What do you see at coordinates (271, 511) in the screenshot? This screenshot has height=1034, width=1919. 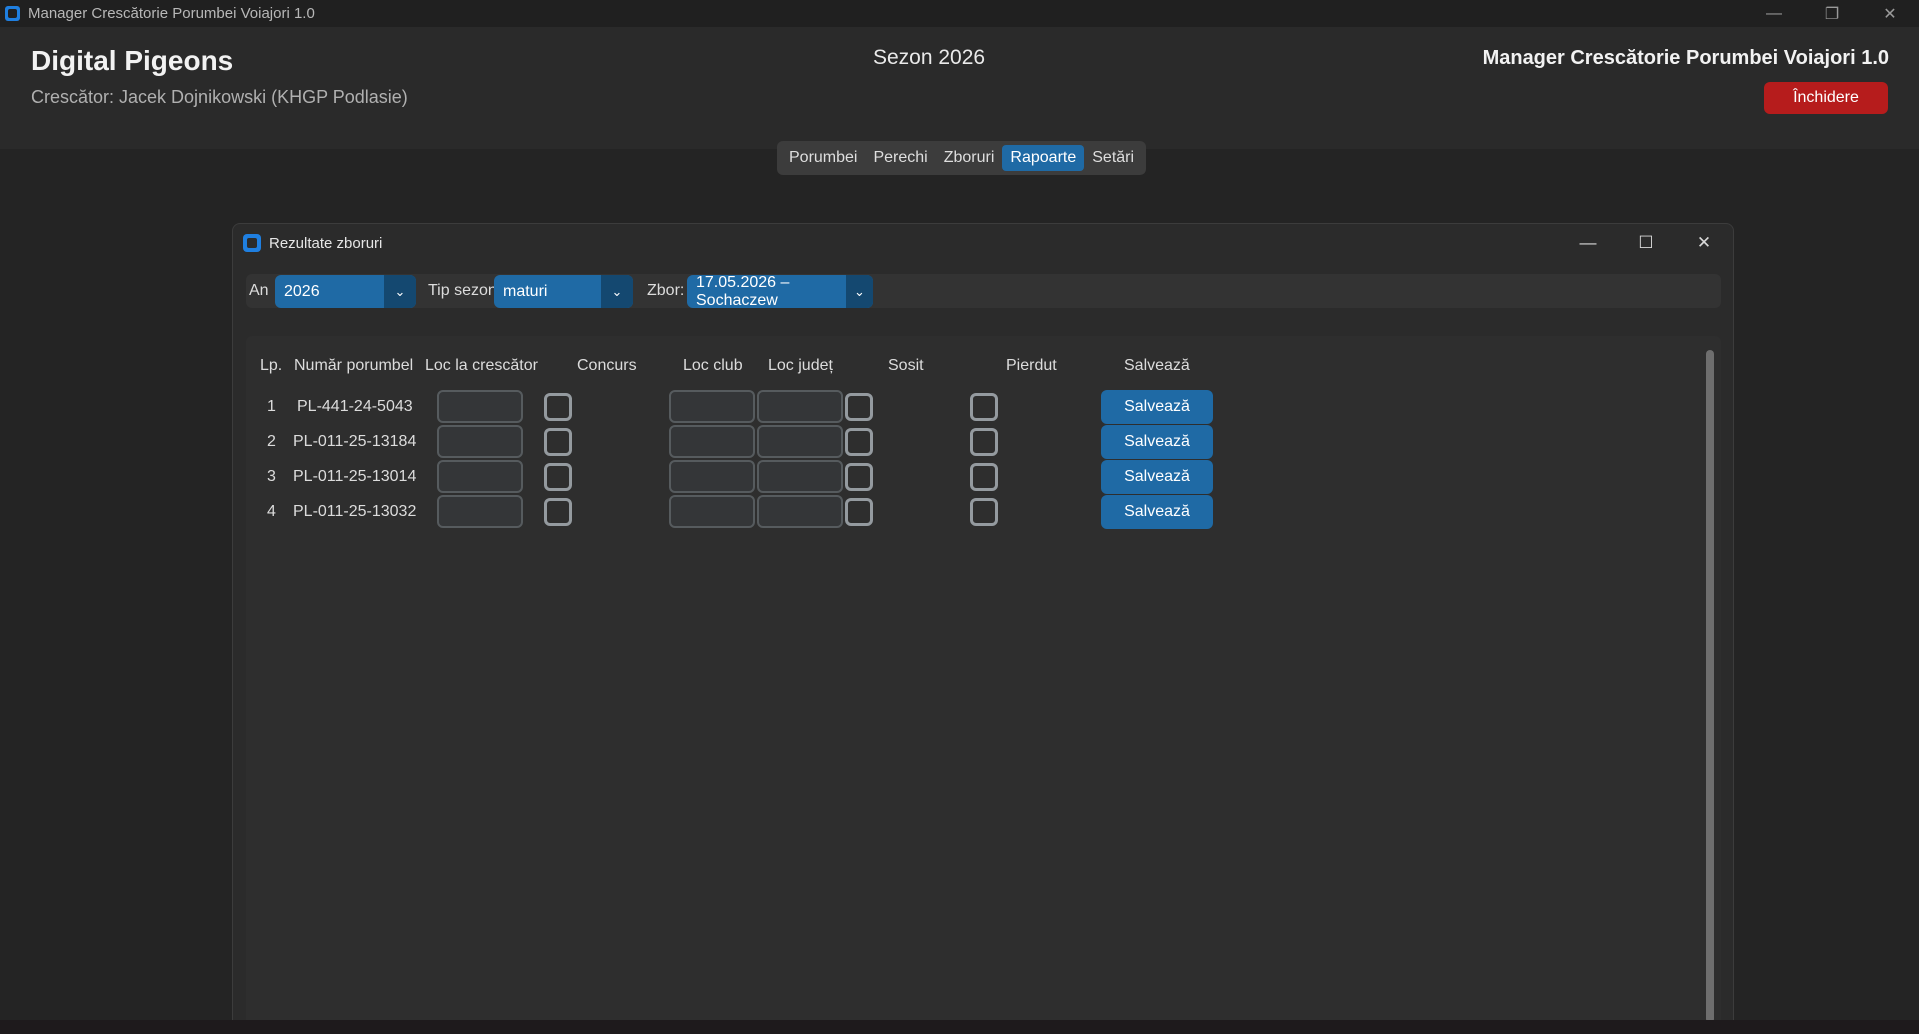 I see `row-lp: 4` at bounding box center [271, 511].